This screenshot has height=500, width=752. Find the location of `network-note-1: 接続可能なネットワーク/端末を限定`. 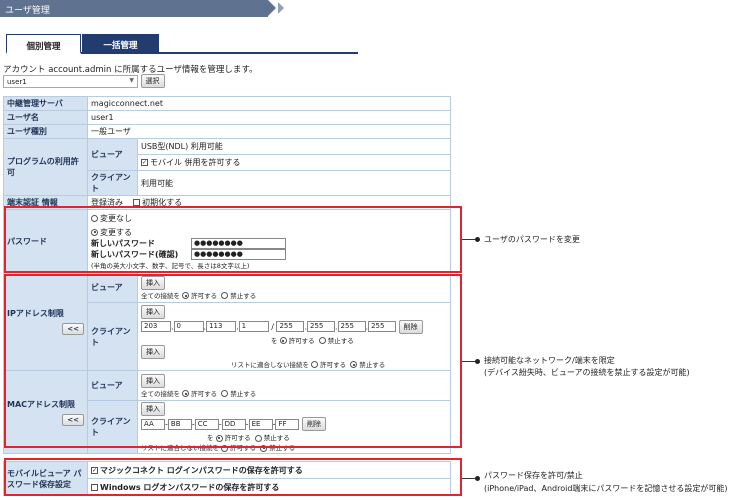

network-note-1: 接続可能なネットワーク/端末を限定 is located at coordinates (549, 360).